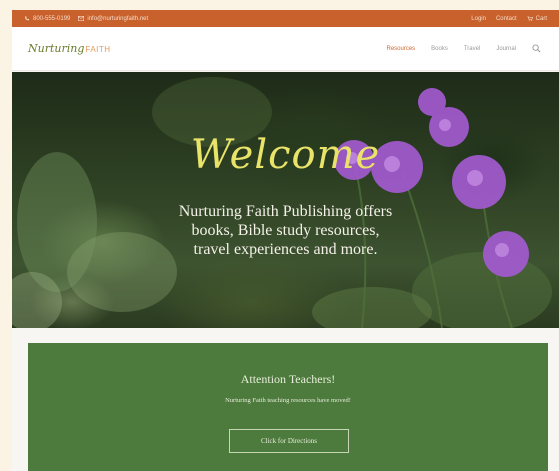 The height and width of the screenshot is (471, 559). What do you see at coordinates (98, 49) in the screenshot?
I see `logo-caps-text: FAITH` at bounding box center [98, 49].